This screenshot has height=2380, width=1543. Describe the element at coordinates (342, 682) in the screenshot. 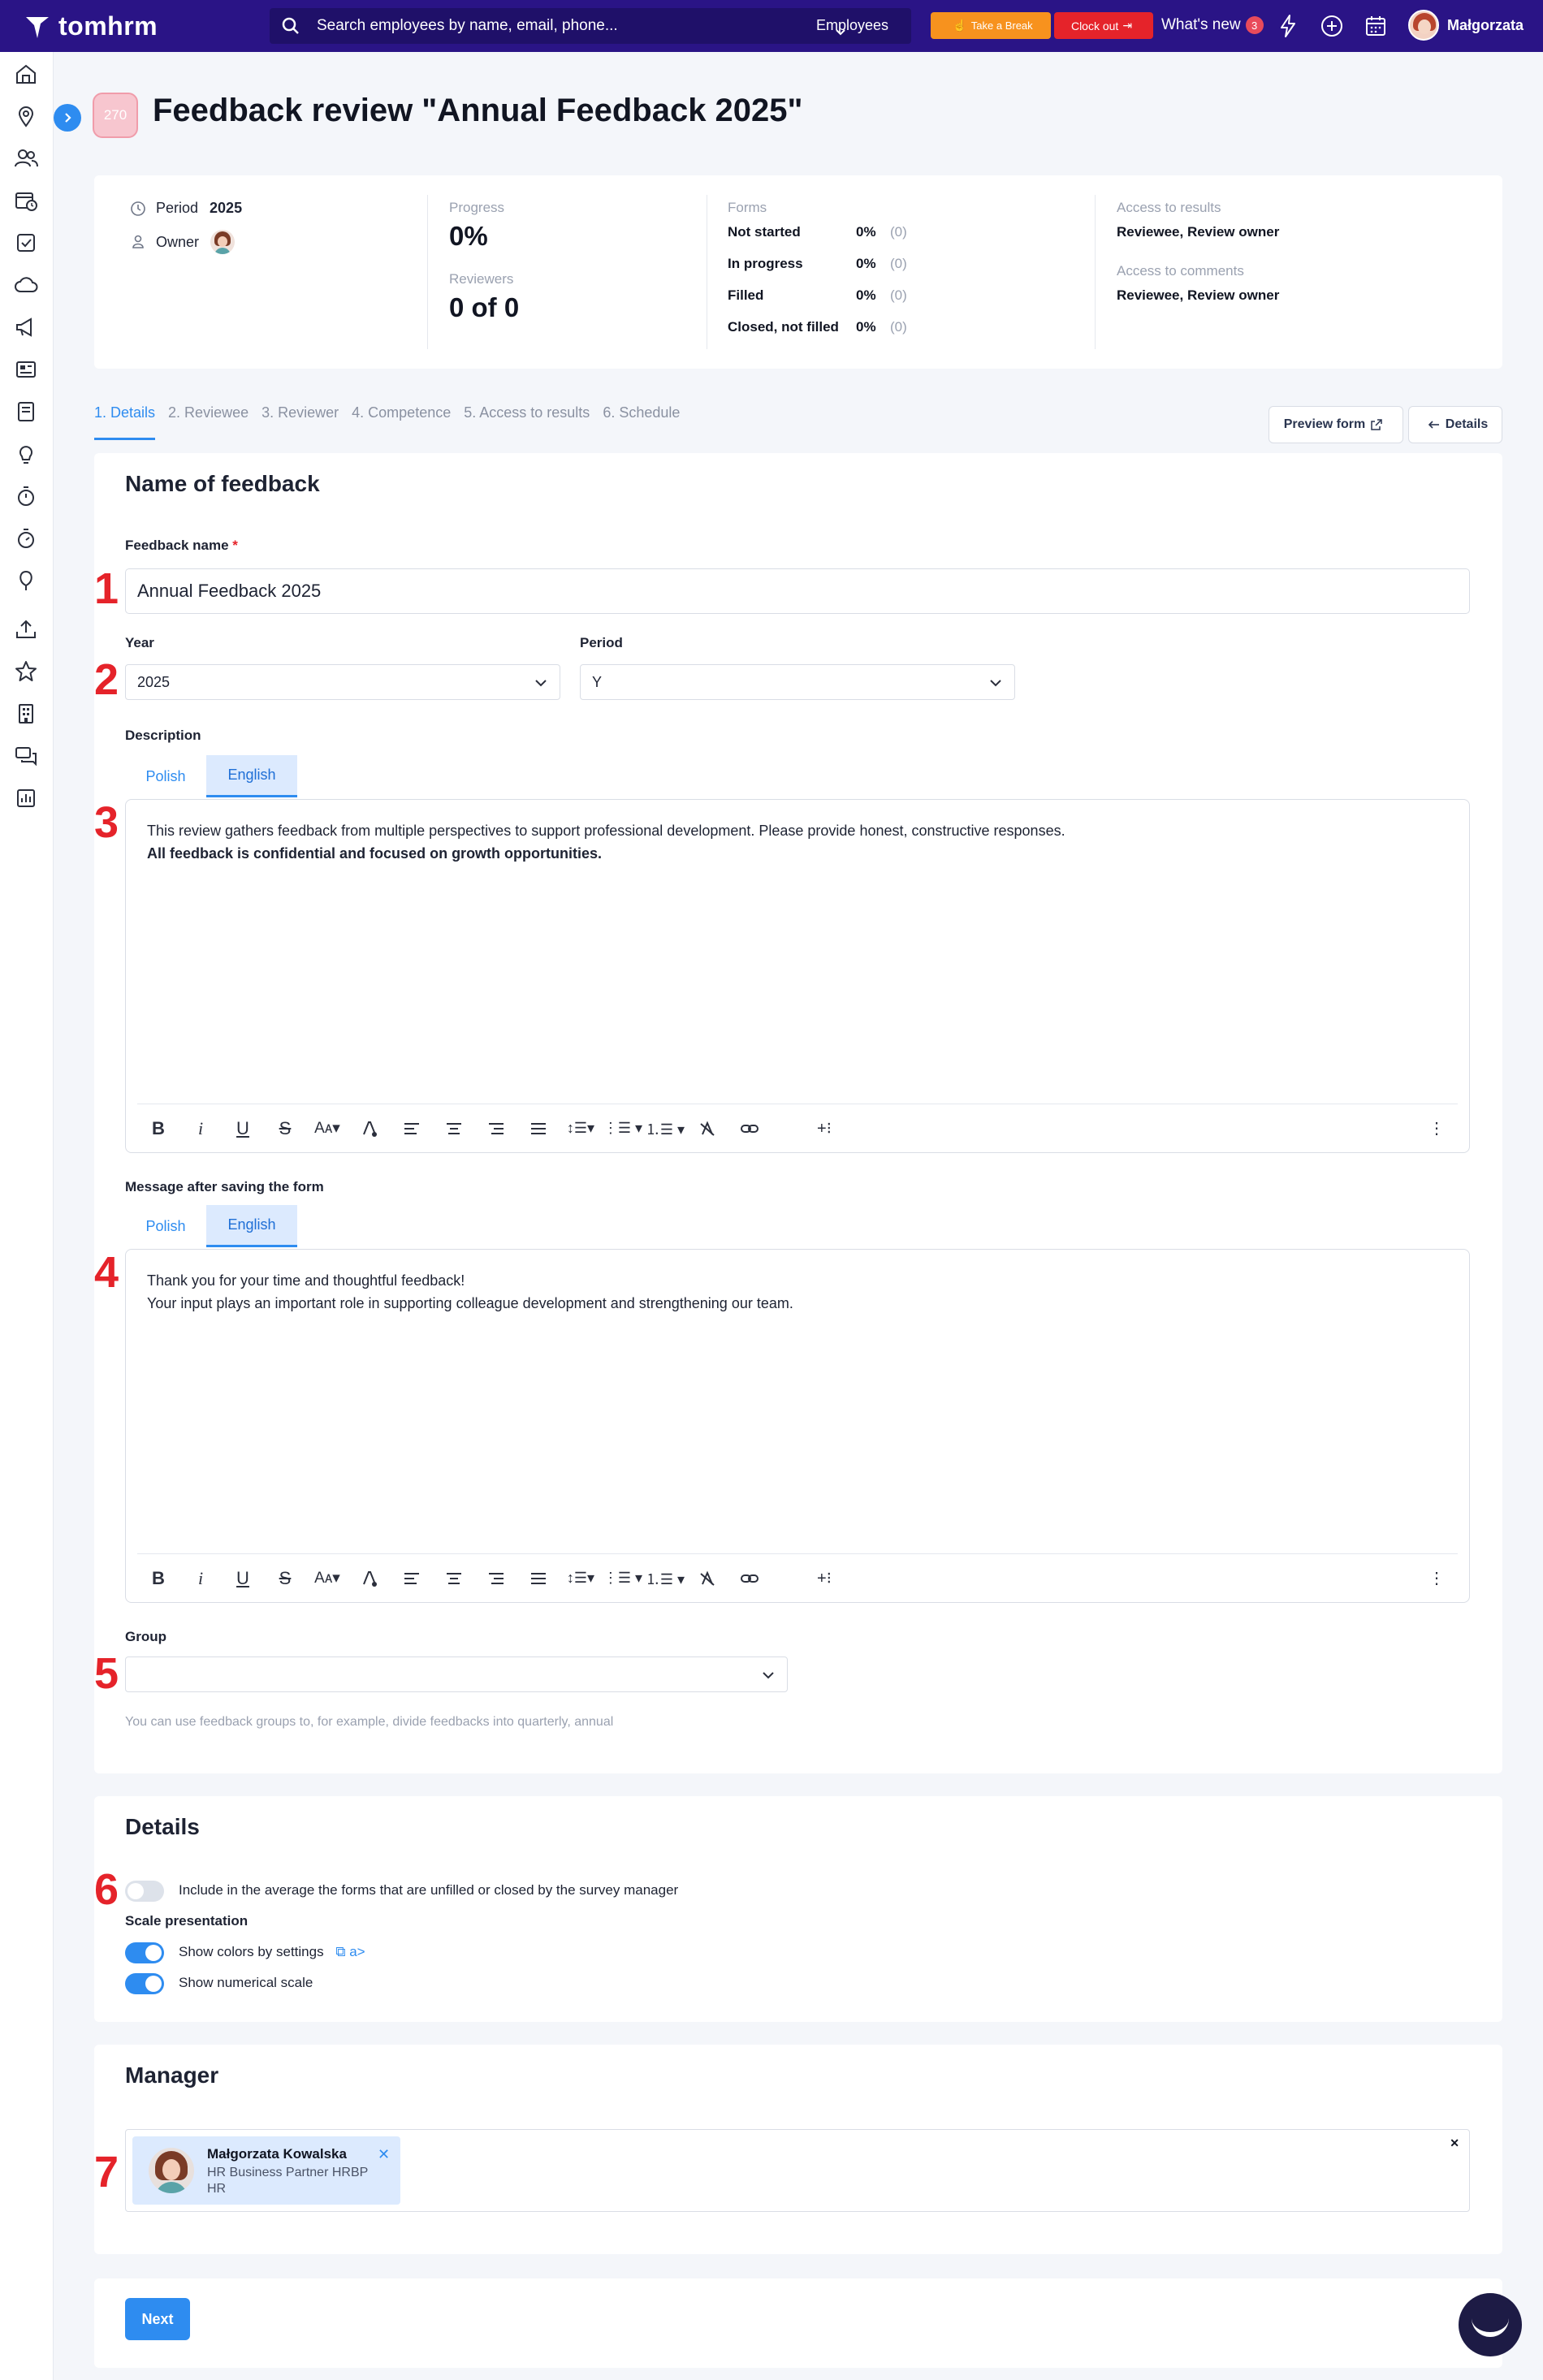

I see `year-select: 2025` at that location.